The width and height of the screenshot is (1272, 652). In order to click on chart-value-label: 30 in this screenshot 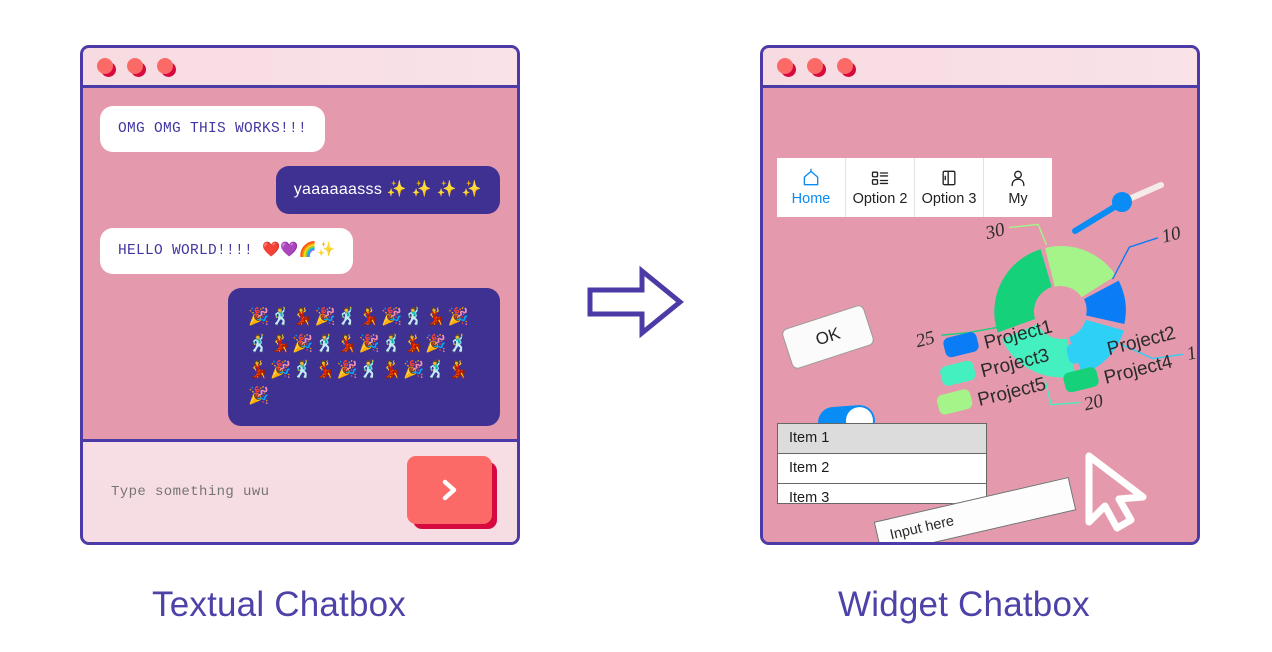, I will do `click(994, 231)`.